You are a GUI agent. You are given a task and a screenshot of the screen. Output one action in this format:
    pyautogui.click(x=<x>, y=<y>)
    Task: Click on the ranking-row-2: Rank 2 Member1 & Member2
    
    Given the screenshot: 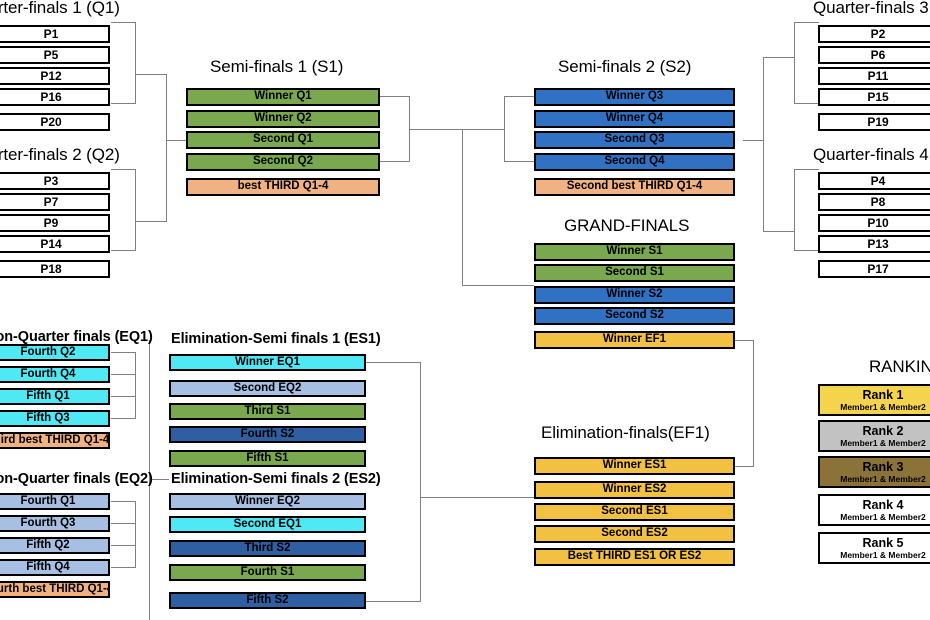 What is the action you would take?
    pyautogui.click(x=874, y=436)
    